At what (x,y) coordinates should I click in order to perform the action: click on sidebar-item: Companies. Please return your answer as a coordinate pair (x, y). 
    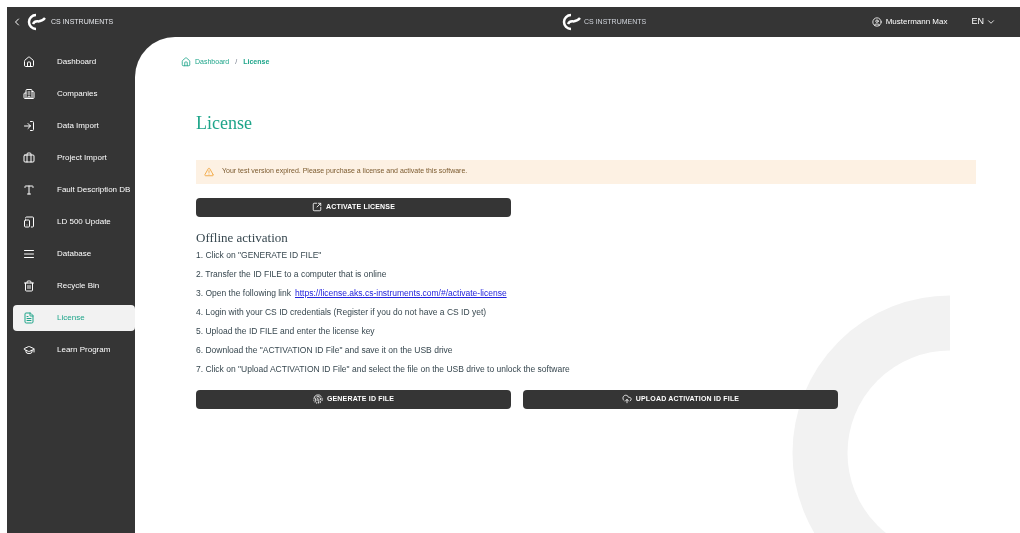
    Looking at the image, I should click on (74, 94).